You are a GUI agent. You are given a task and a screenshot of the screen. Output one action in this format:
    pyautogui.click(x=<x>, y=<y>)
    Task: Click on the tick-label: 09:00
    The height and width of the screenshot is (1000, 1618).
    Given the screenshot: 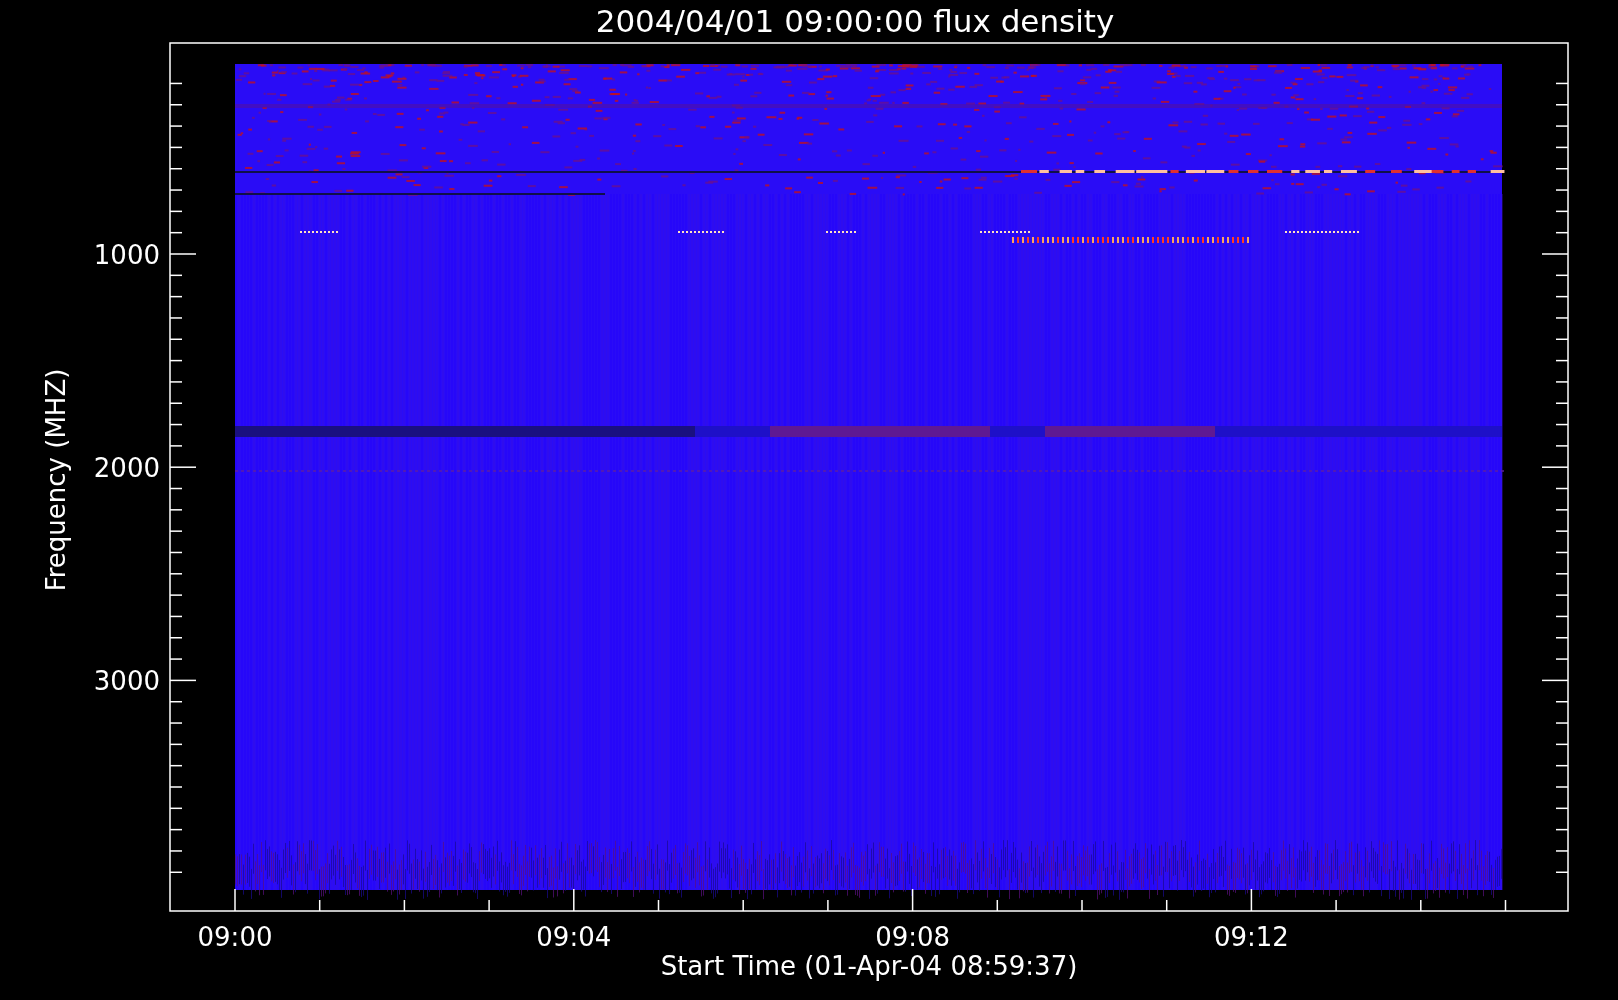 What is the action you would take?
    pyautogui.click(x=235, y=937)
    